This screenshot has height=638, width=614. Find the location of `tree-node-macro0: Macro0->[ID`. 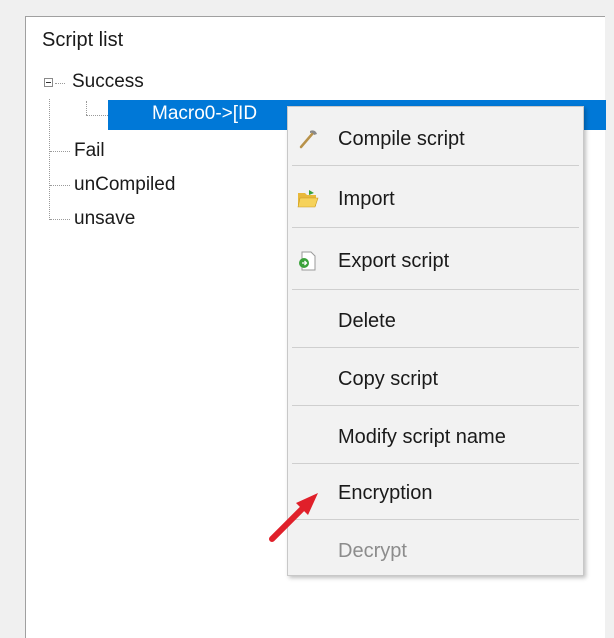

tree-node-macro0: Macro0->[ID is located at coordinates (204, 114).